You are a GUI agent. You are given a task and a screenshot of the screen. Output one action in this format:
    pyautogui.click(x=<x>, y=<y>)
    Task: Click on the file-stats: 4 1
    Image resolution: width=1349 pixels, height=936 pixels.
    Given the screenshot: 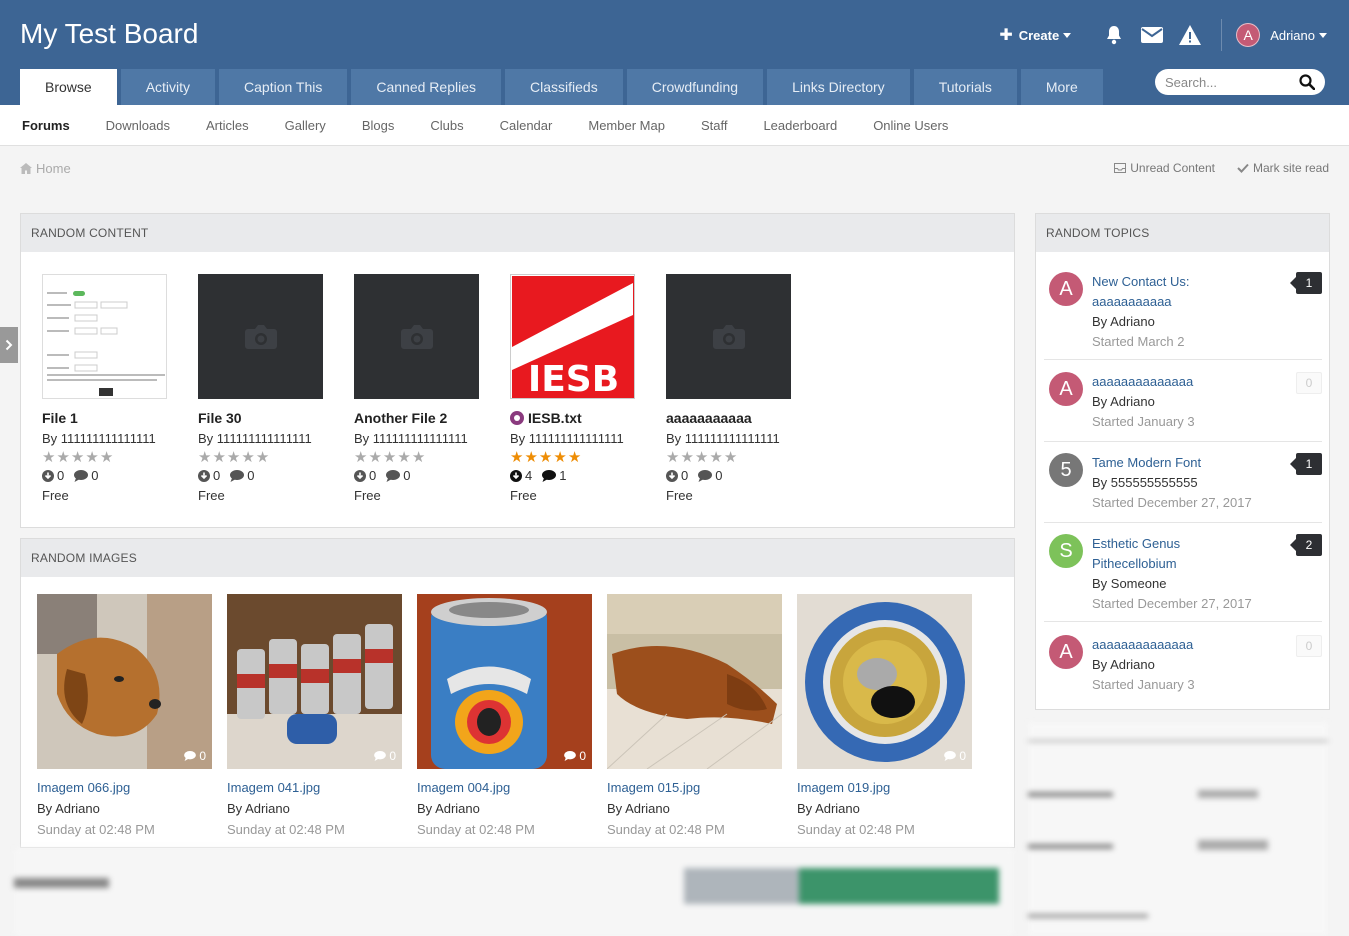 What is the action you would take?
    pyautogui.click(x=577, y=475)
    